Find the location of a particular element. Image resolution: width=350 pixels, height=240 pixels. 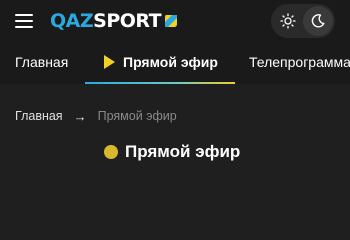

logo-text: QAZSPORT is located at coordinates (106, 20).